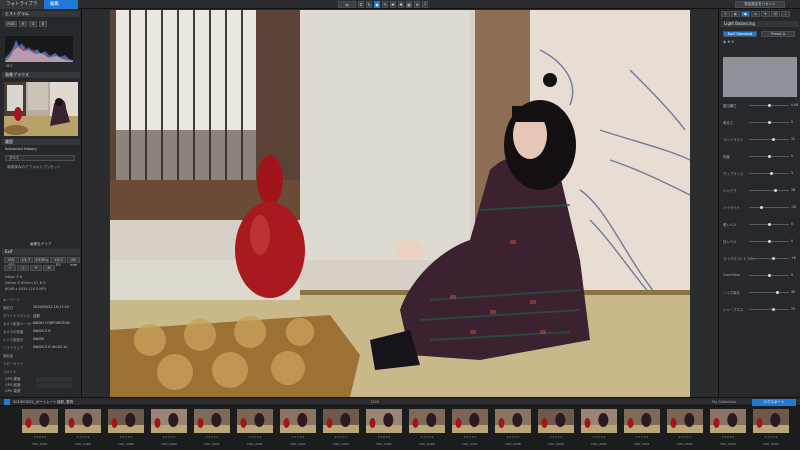 The width and height of the screenshot is (800, 450). I want to click on channel-b-button: B, so click(43, 24).